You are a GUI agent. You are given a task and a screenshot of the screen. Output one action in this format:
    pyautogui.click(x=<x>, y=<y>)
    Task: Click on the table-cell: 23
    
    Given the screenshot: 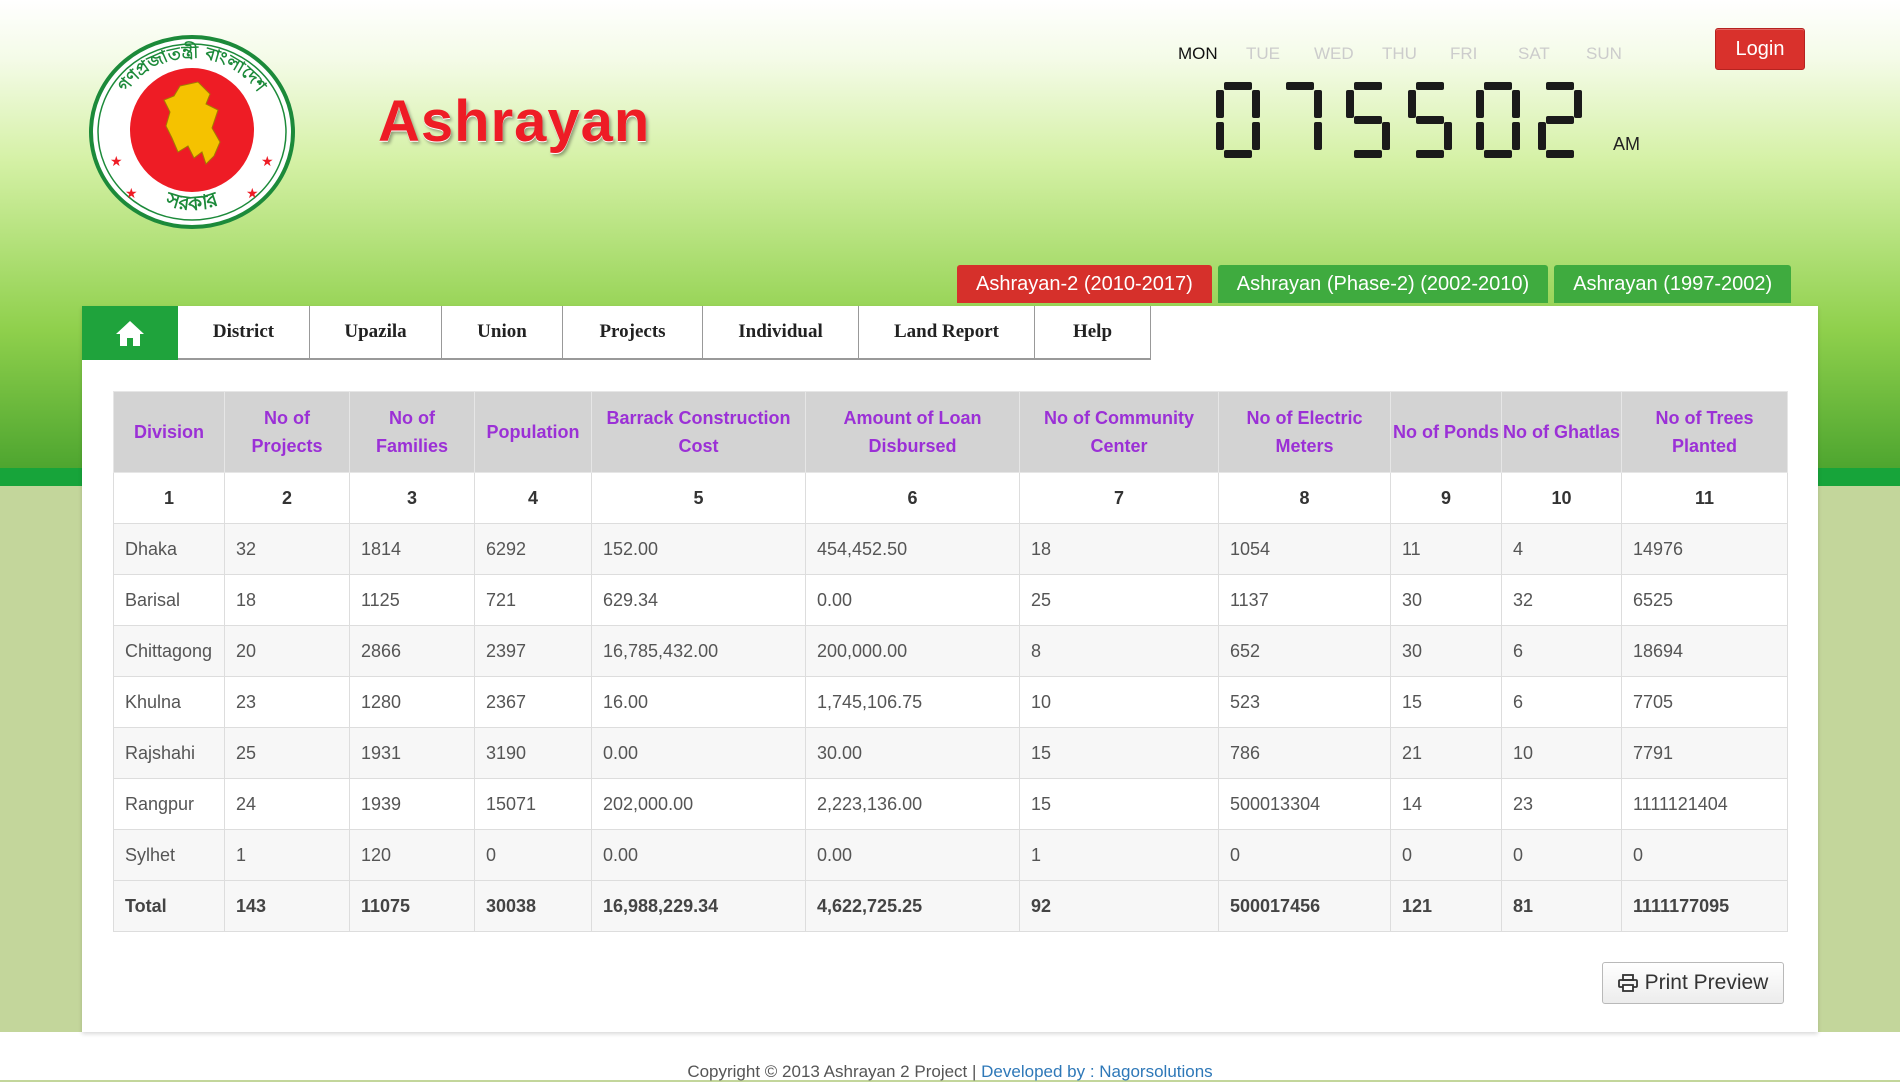 What is the action you would take?
    pyautogui.click(x=287, y=702)
    